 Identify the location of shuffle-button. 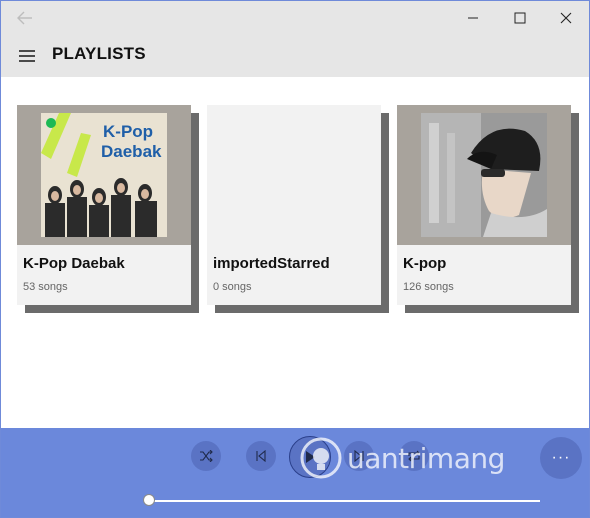
(206, 456).